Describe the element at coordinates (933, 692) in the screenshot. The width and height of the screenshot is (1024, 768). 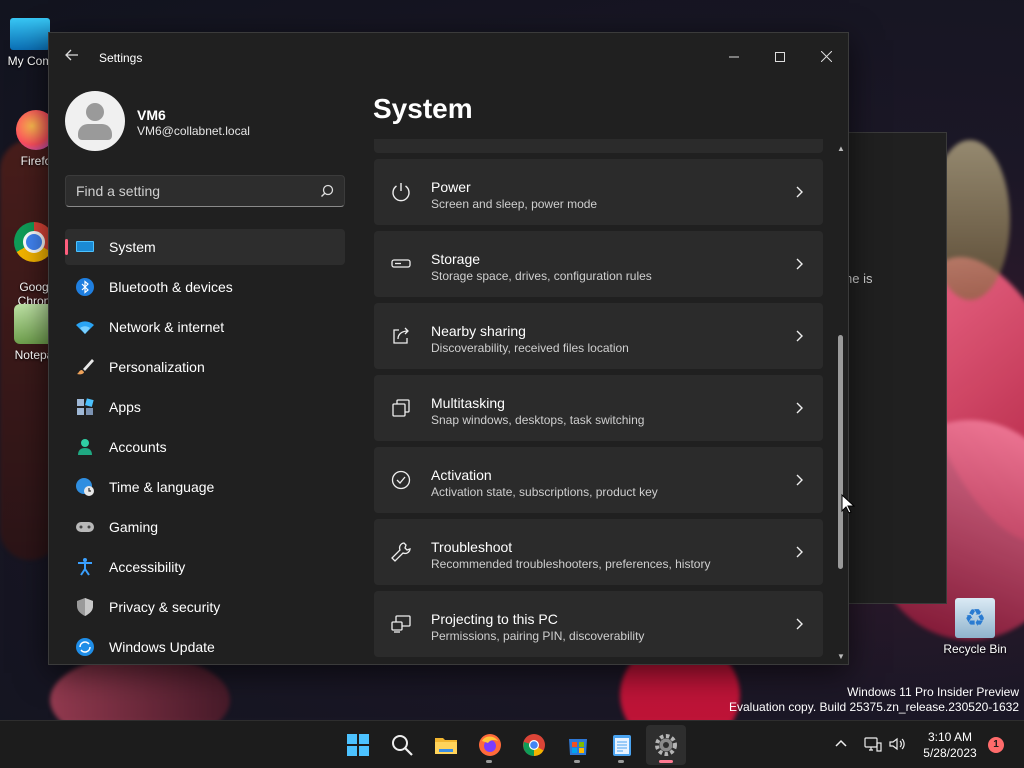
I see `watermark-line: Windows 11 Pro Insider Preview` at that location.